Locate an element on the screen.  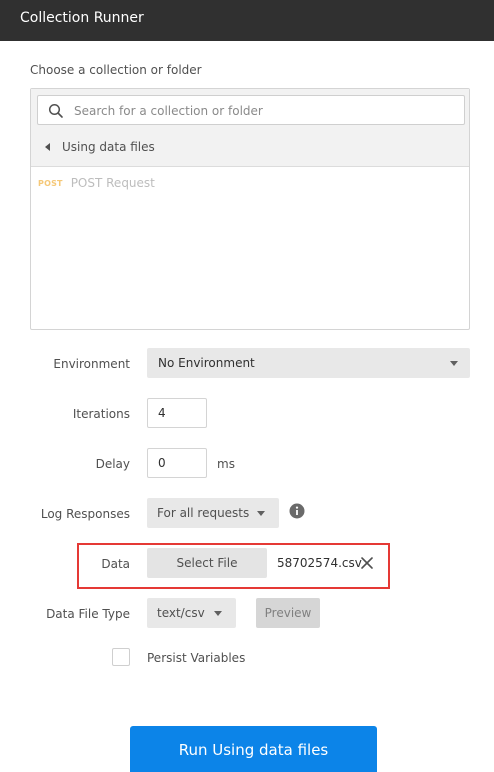
log-responses-select: For all requests is located at coordinates (213, 513).